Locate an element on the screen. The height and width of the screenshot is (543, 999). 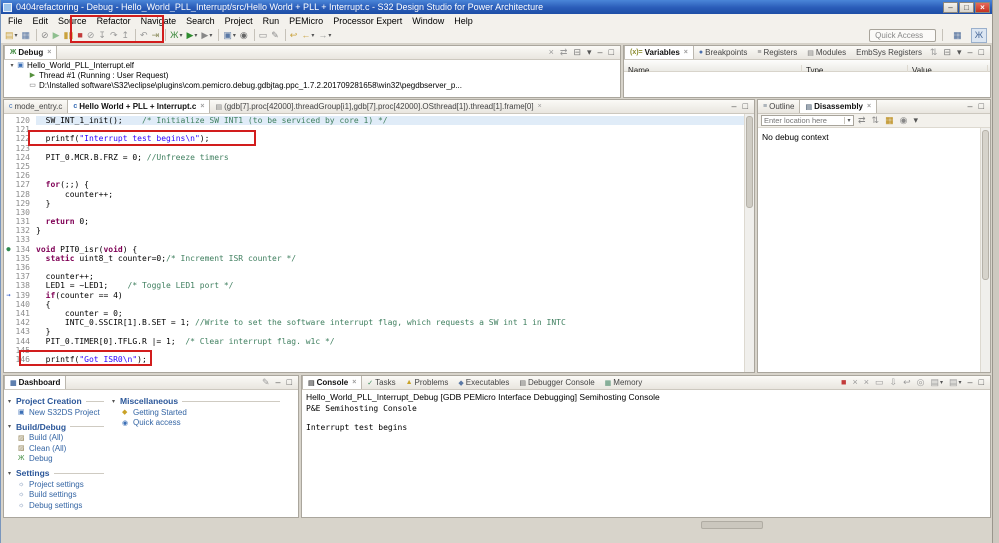
variables-view-tab-registers: ≡ Registers is located at coordinates (777, 52).